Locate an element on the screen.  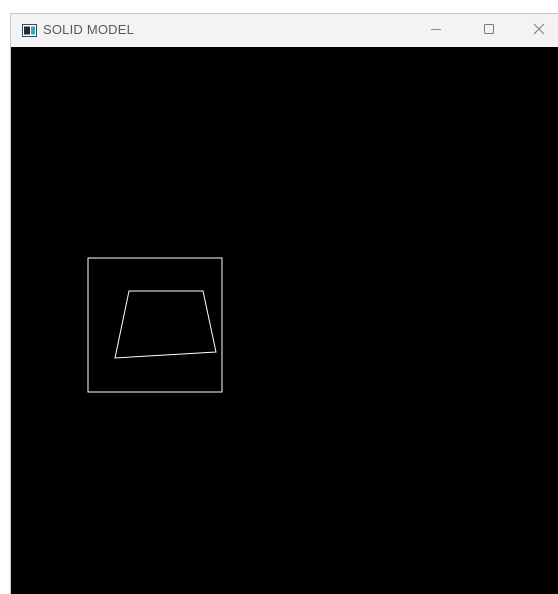
window-title: SOLID MODEL is located at coordinates (89, 29).